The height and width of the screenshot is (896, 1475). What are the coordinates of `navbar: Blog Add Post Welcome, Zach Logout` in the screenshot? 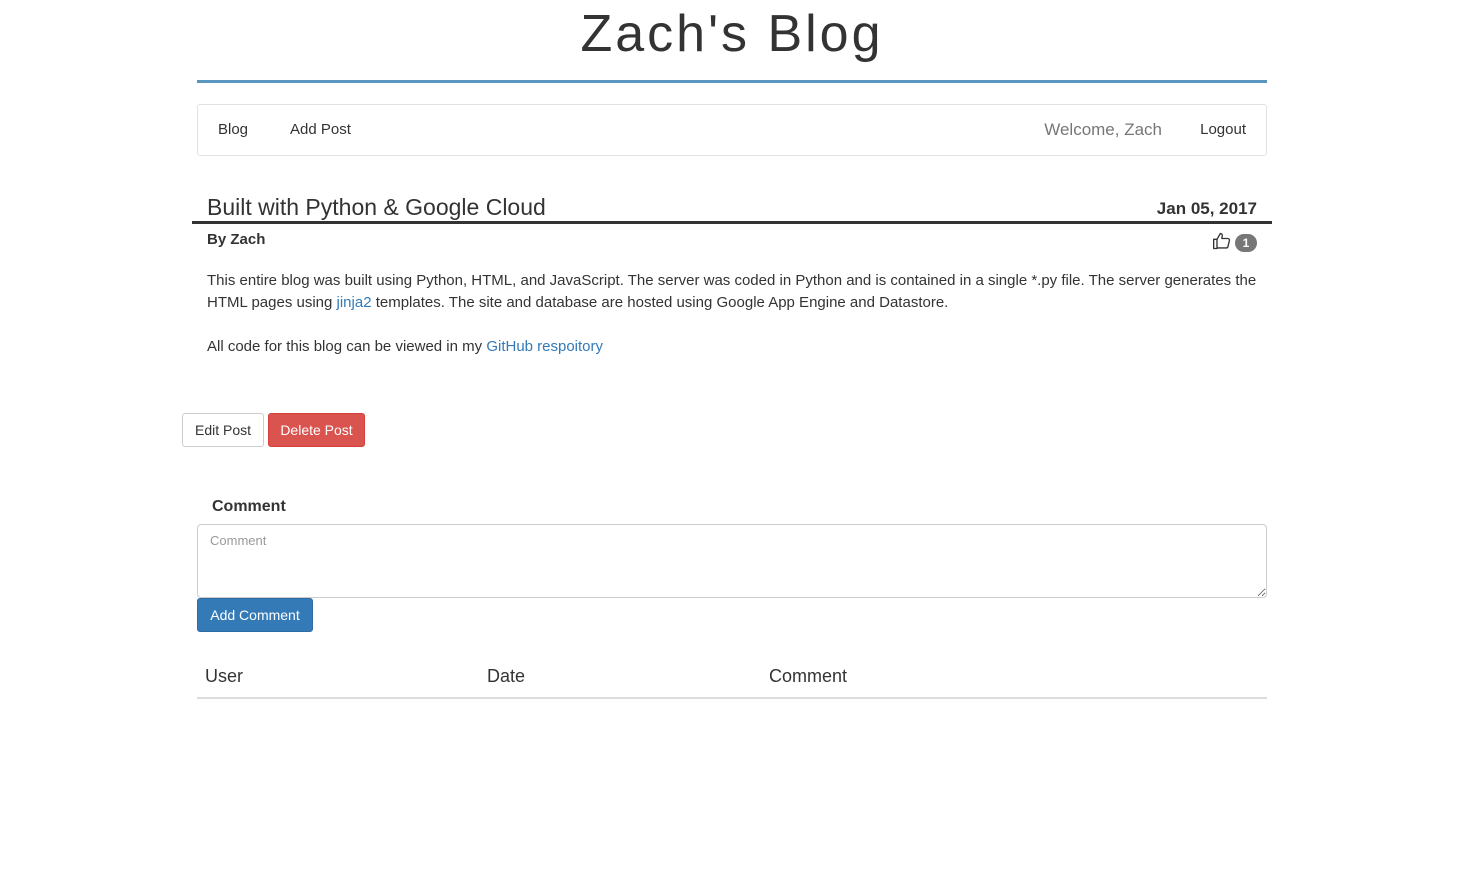 It's located at (732, 130).